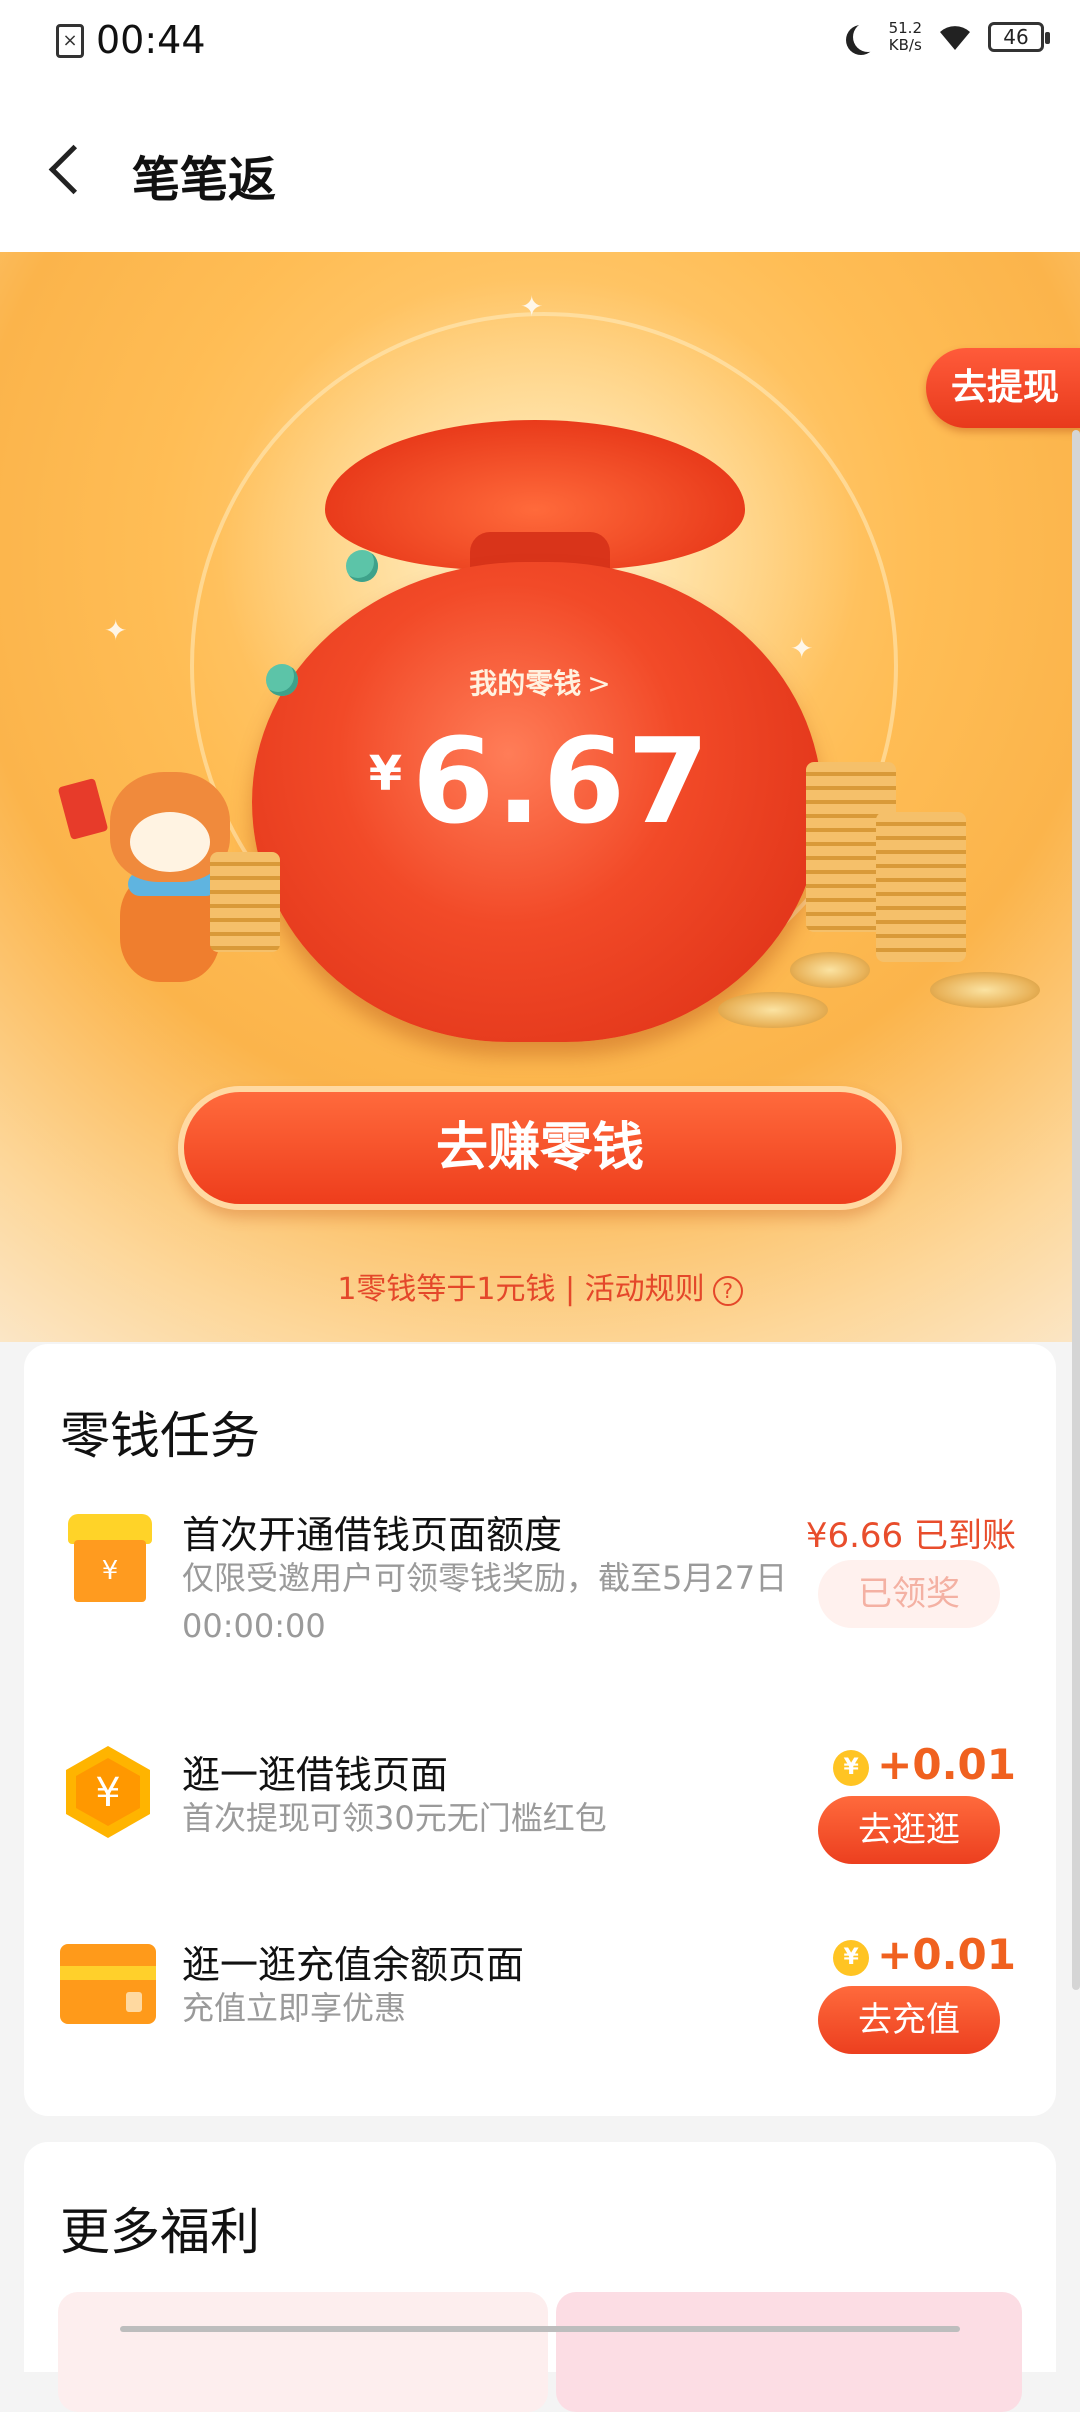 Image resolution: width=1080 pixels, height=2412 pixels. I want to click on more-benefits-card: 更多福利, so click(540, 2277).